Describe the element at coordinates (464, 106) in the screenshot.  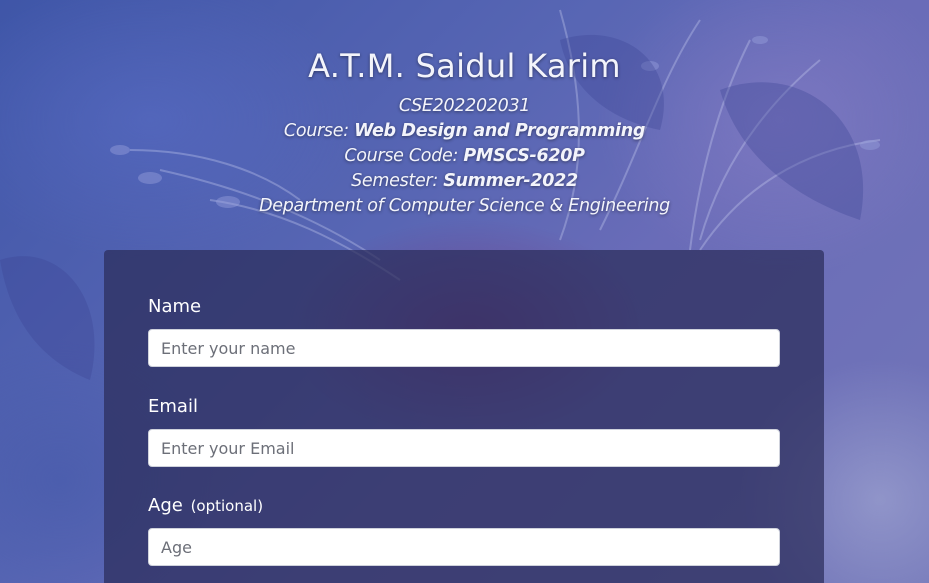
I see `student-id: CSE202202031` at that location.